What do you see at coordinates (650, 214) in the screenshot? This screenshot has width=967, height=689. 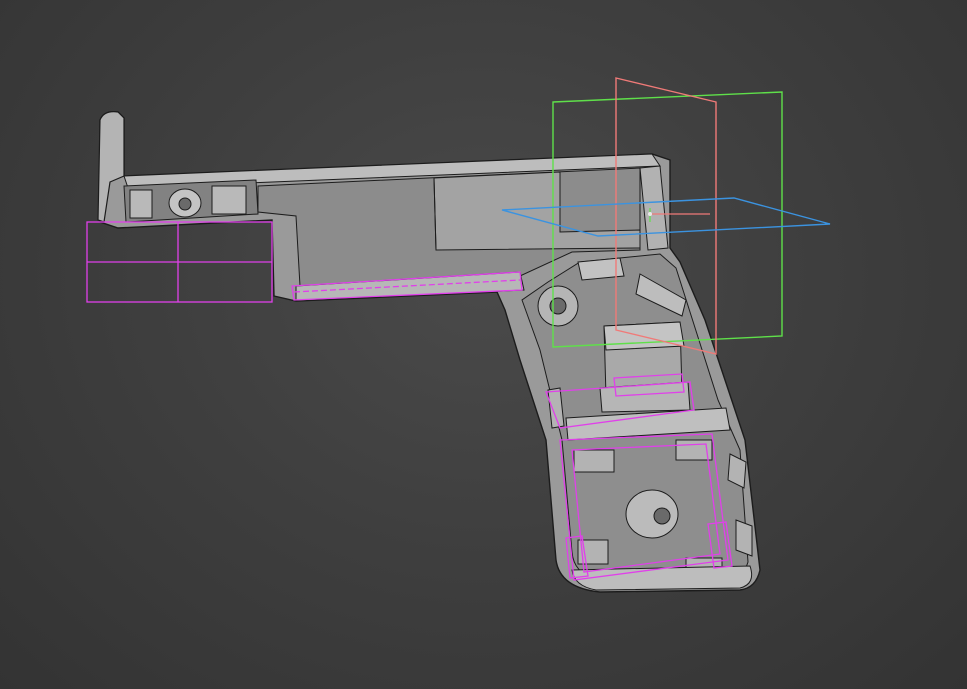 I see `origin-point` at bounding box center [650, 214].